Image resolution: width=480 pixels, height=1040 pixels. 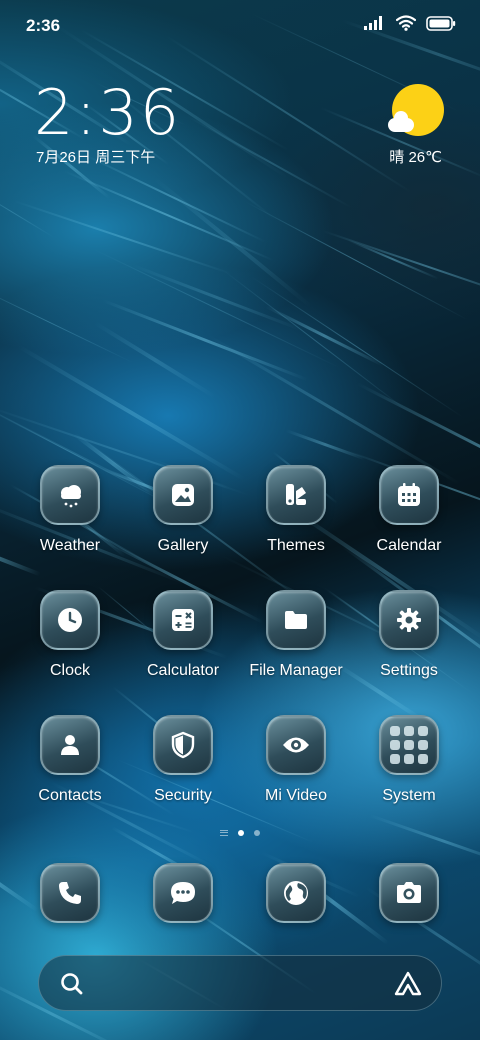 I want to click on app-contacts: Contacts, so click(x=70, y=760).